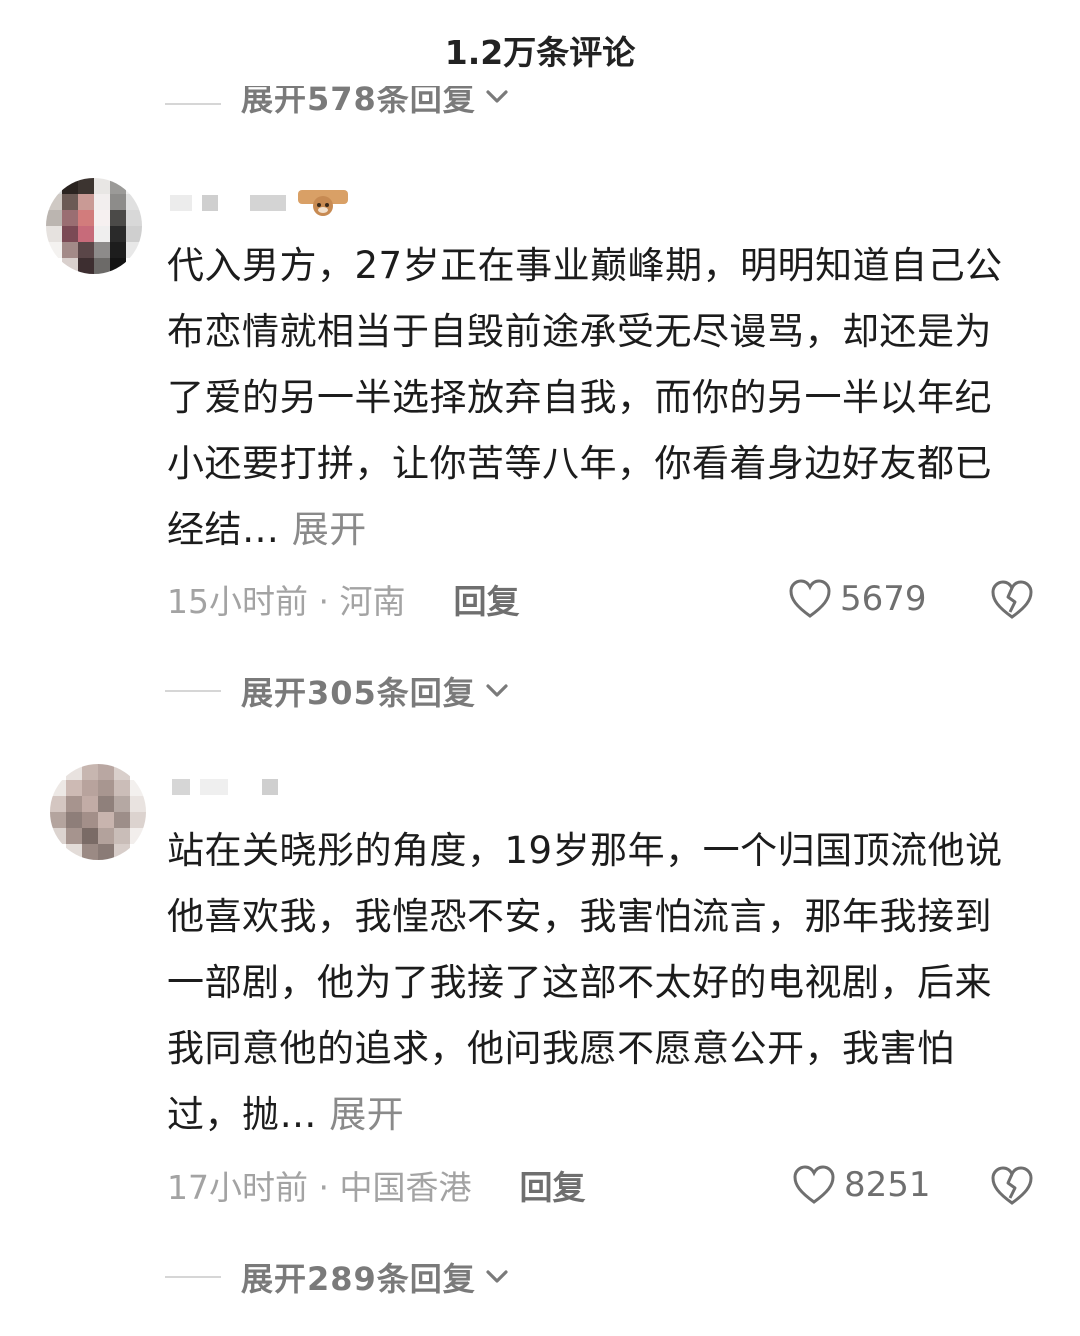 The width and height of the screenshot is (1080, 1336). I want to click on time-location: 17小时前 · 中国香港, so click(319, 1187).